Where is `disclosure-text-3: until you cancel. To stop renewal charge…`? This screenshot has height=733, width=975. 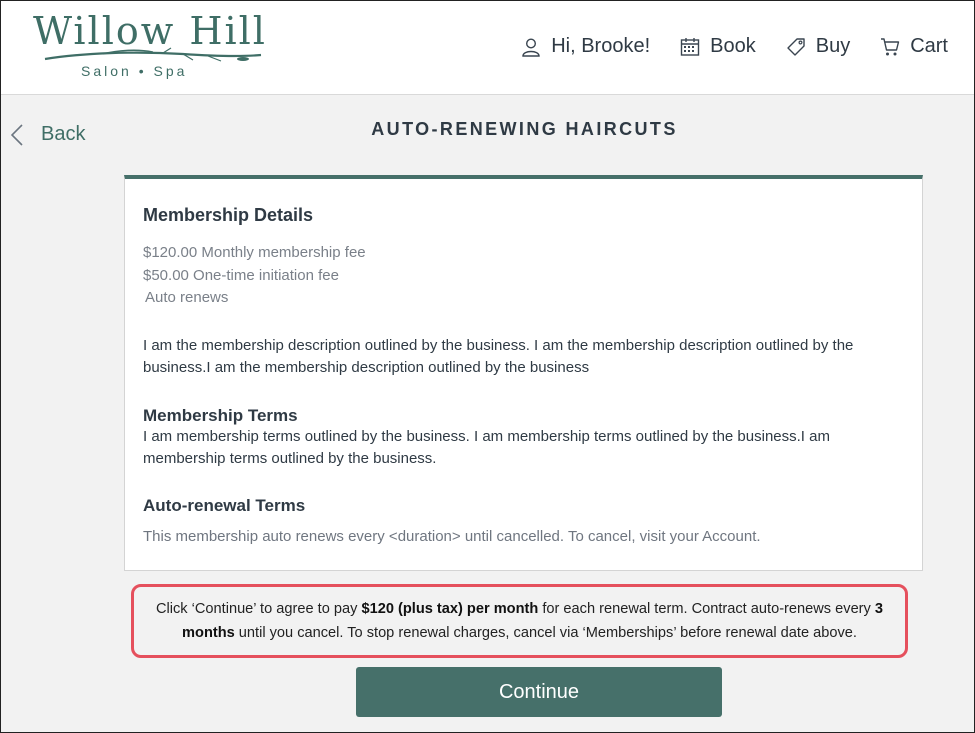 disclosure-text-3: until you cancel. To stop renewal charge… is located at coordinates (545, 633).